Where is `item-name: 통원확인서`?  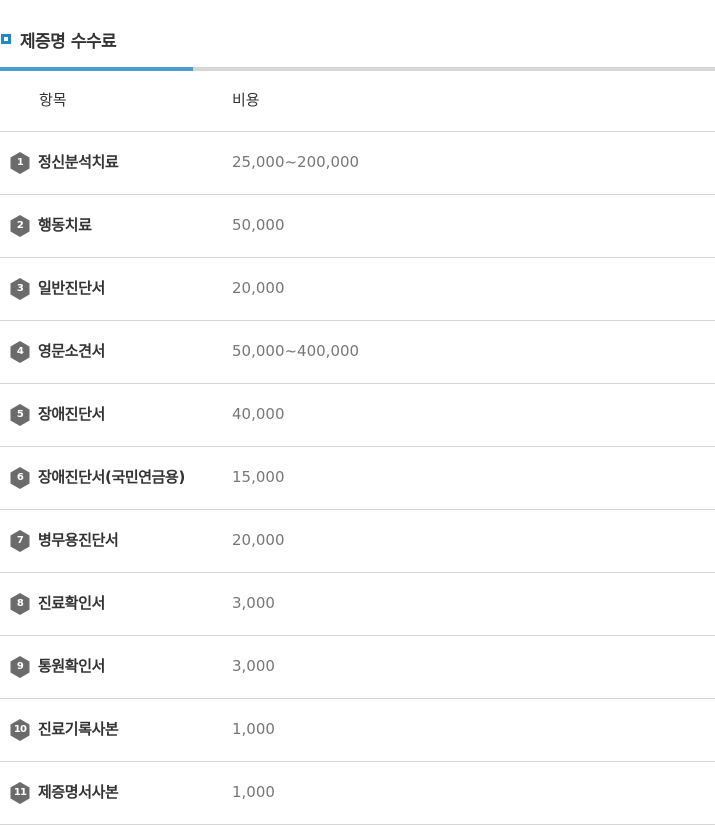 item-name: 통원확인서 is located at coordinates (72, 666).